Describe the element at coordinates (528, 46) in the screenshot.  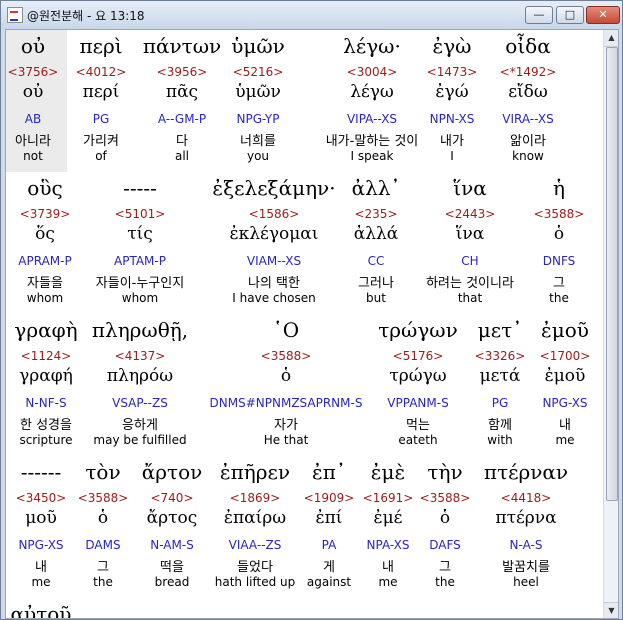
I see `greek-word: οἶδα` at that location.